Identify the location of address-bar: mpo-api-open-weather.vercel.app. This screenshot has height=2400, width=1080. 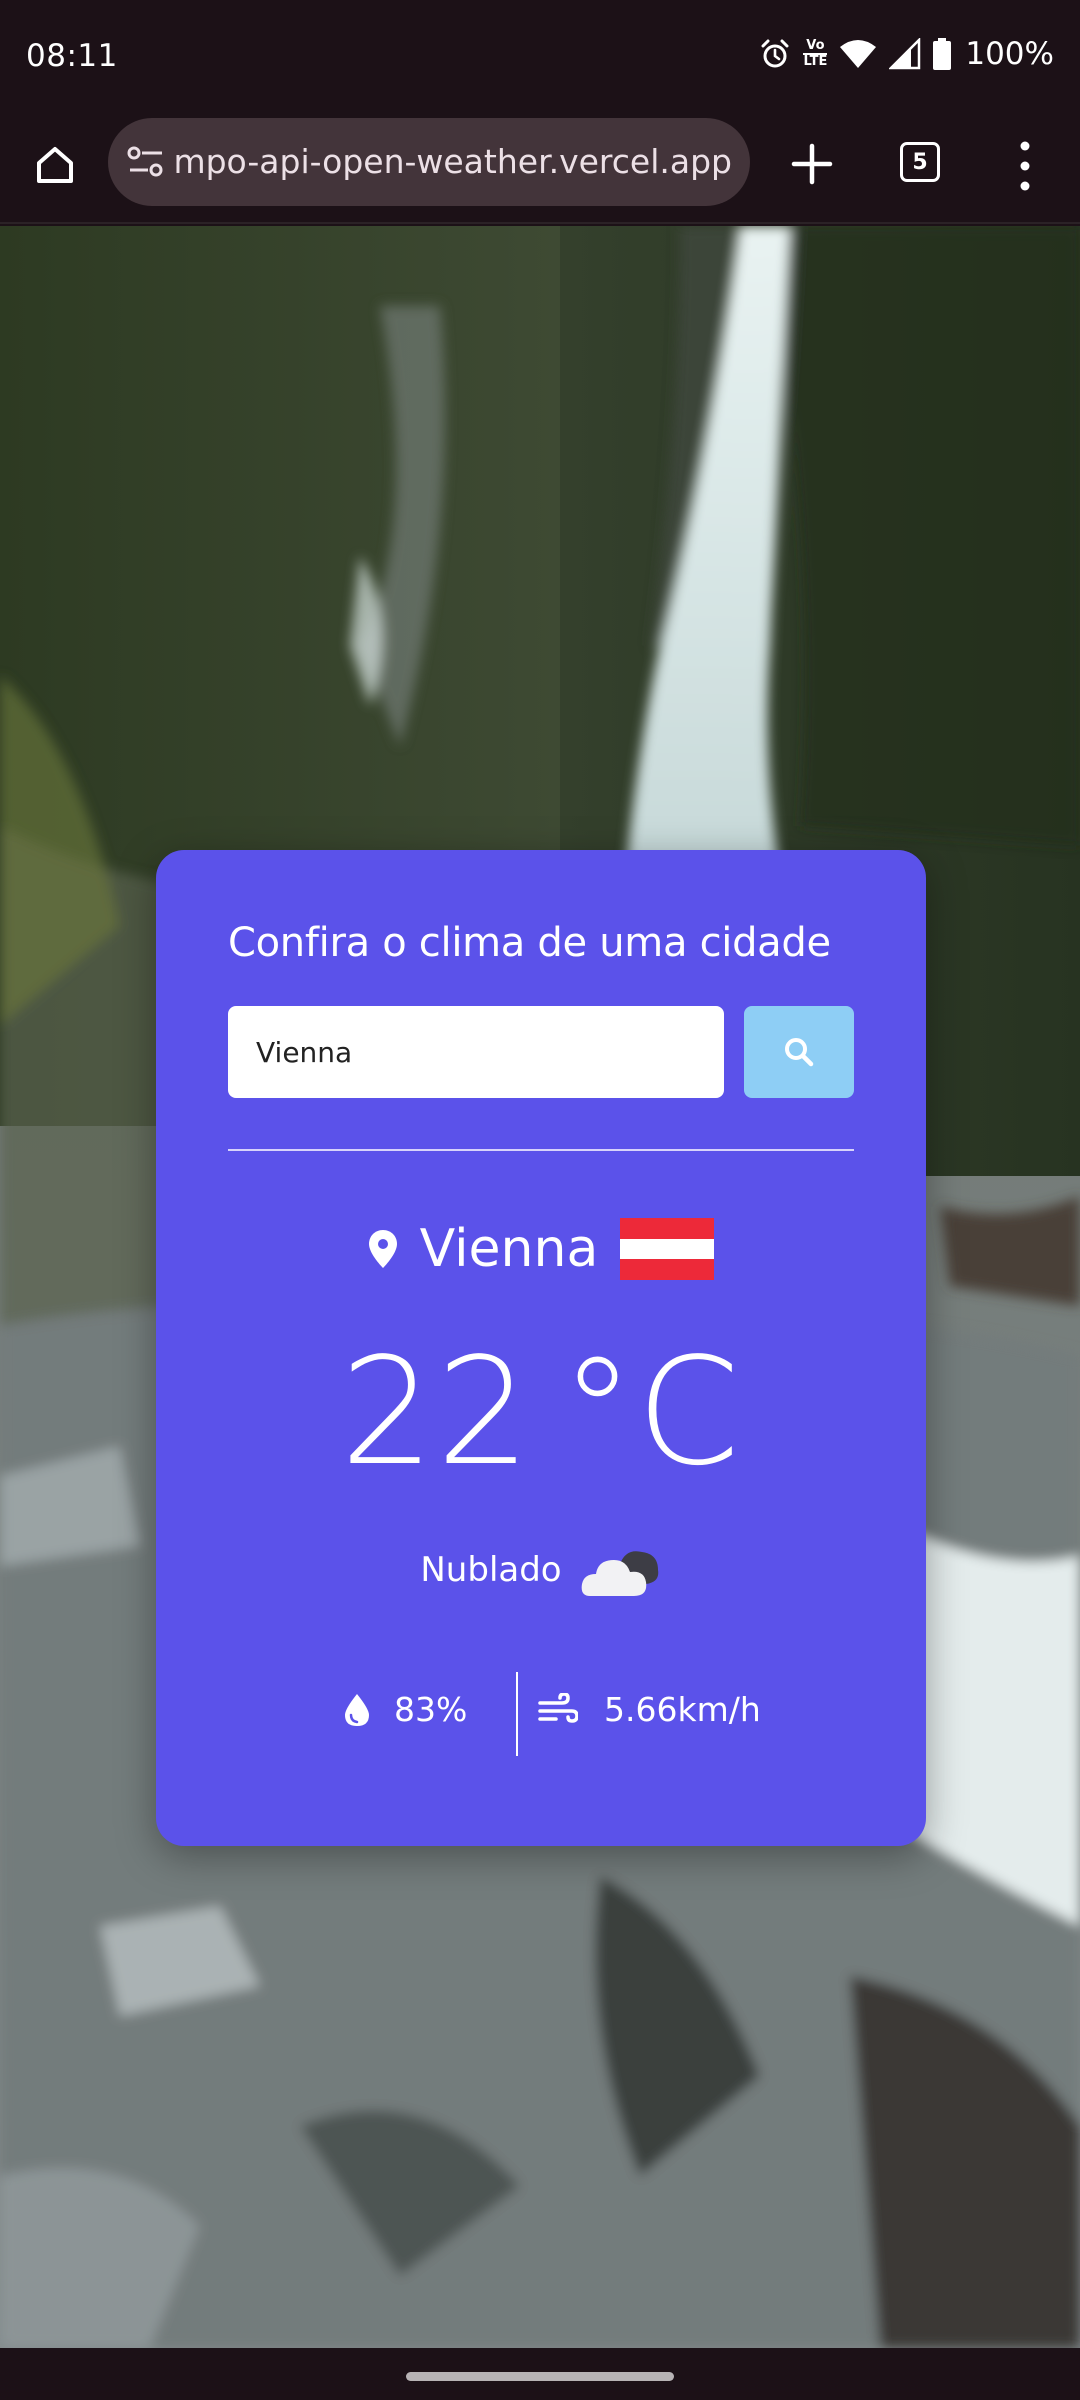
(429, 162).